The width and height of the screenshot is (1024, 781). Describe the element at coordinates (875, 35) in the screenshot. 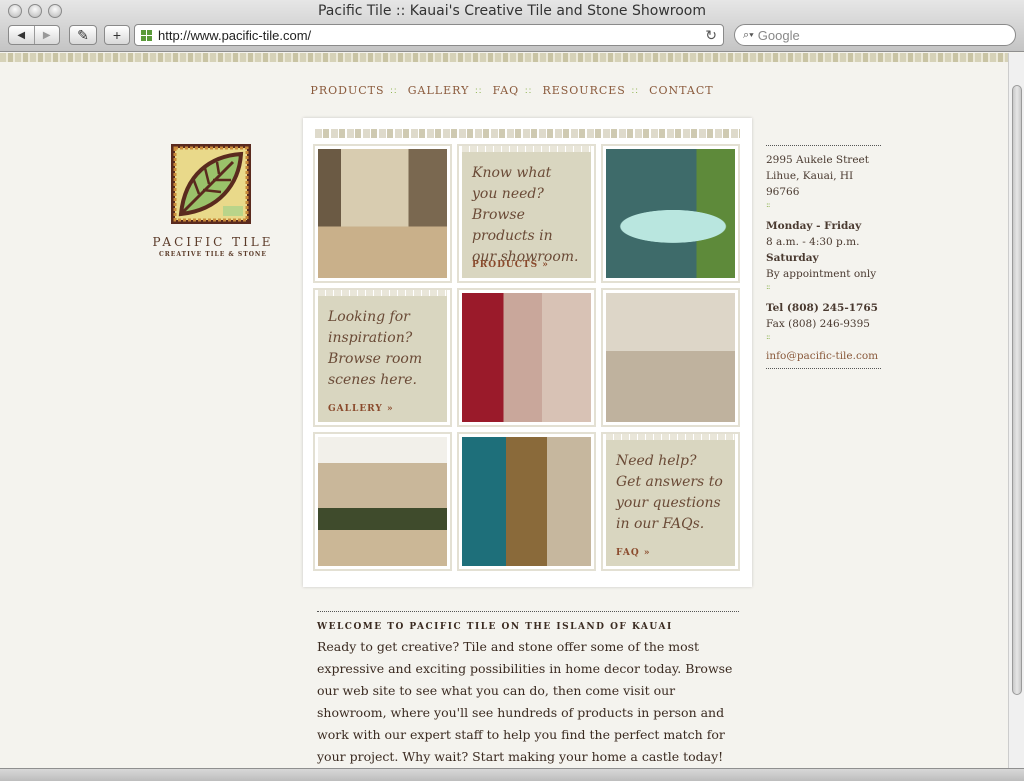

I see `search-bar: ⌕▾ Google` at that location.